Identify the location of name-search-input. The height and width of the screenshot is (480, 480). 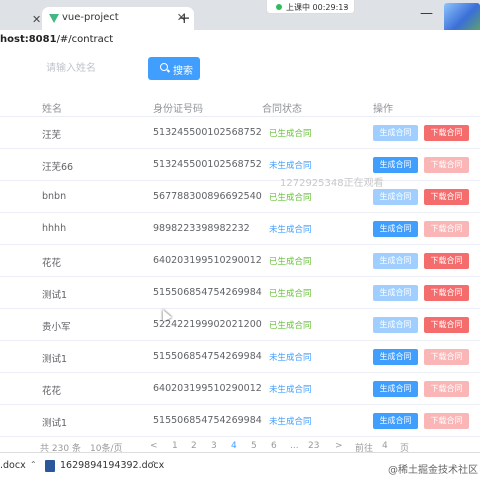
(88, 68).